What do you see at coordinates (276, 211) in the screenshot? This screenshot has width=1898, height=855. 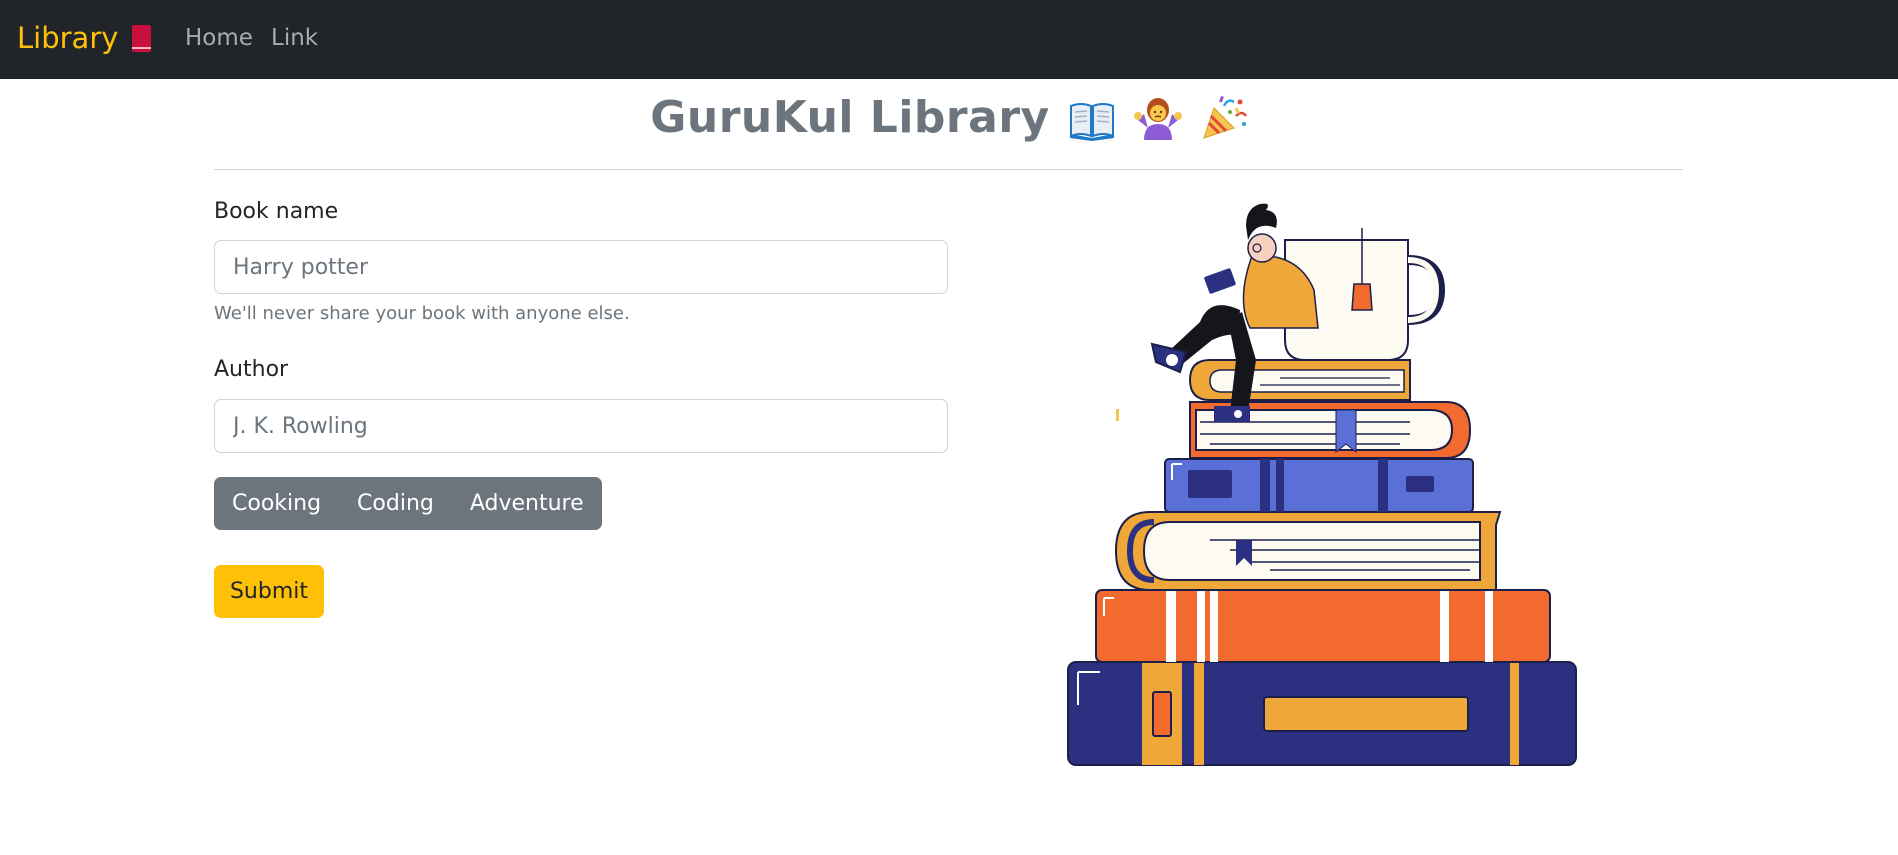 I see `book-name-label: Book name` at bounding box center [276, 211].